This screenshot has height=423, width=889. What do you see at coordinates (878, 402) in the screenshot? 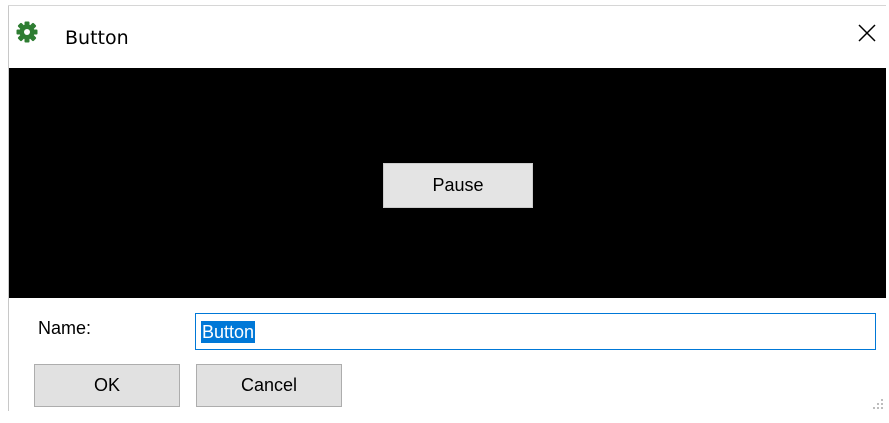
I see `resize-grip-icon` at bounding box center [878, 402].